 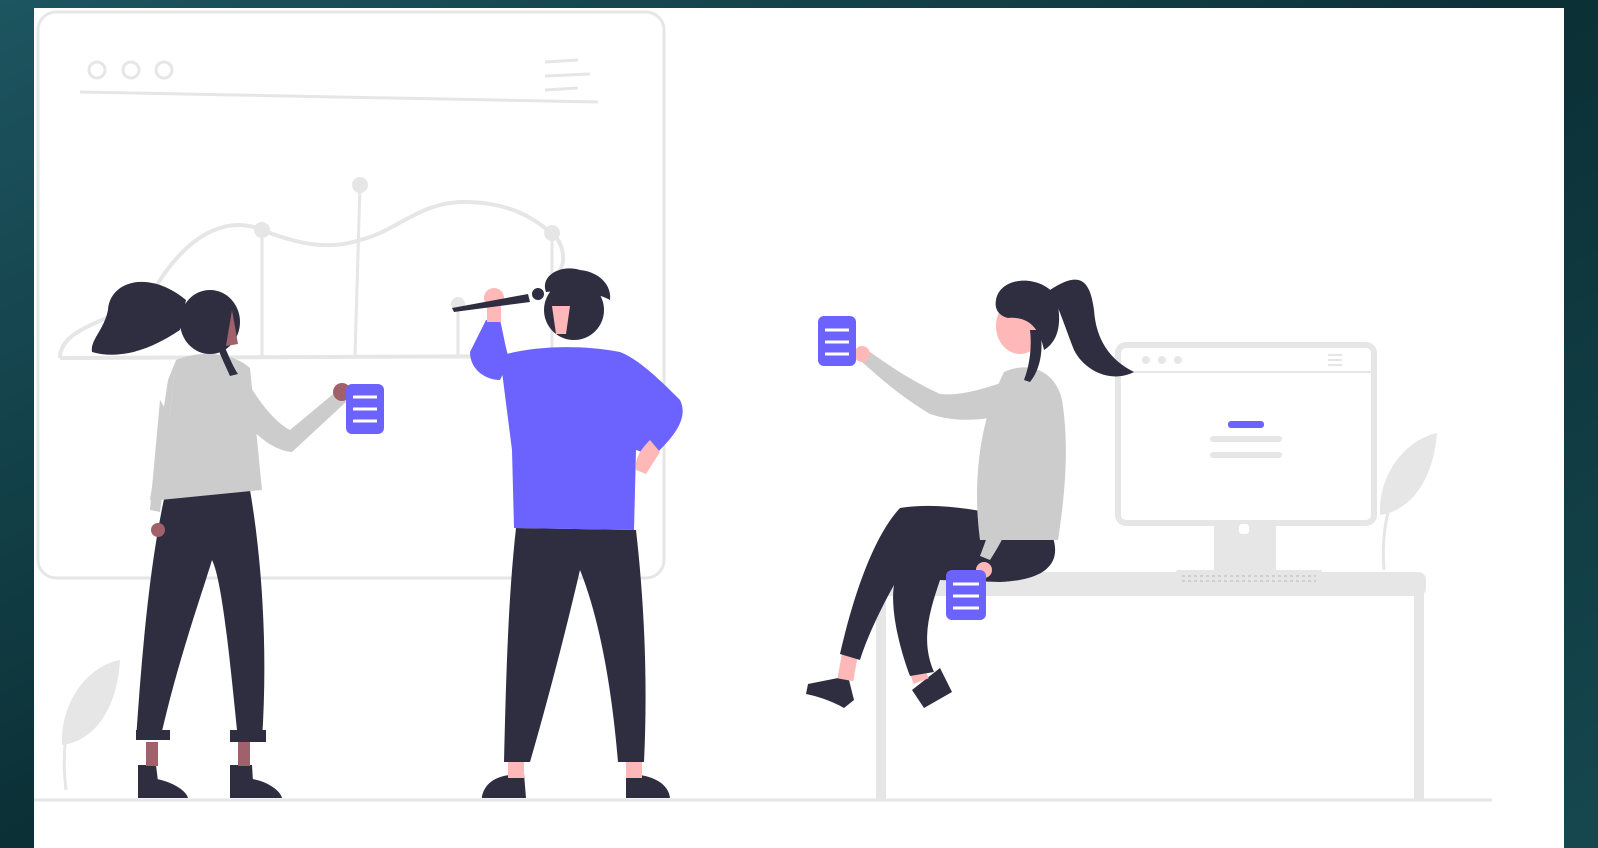 What do you see at coordinates (1246, 464) in the screenshot?
I see `monitor-icon` at bounding box center [1246, 464].